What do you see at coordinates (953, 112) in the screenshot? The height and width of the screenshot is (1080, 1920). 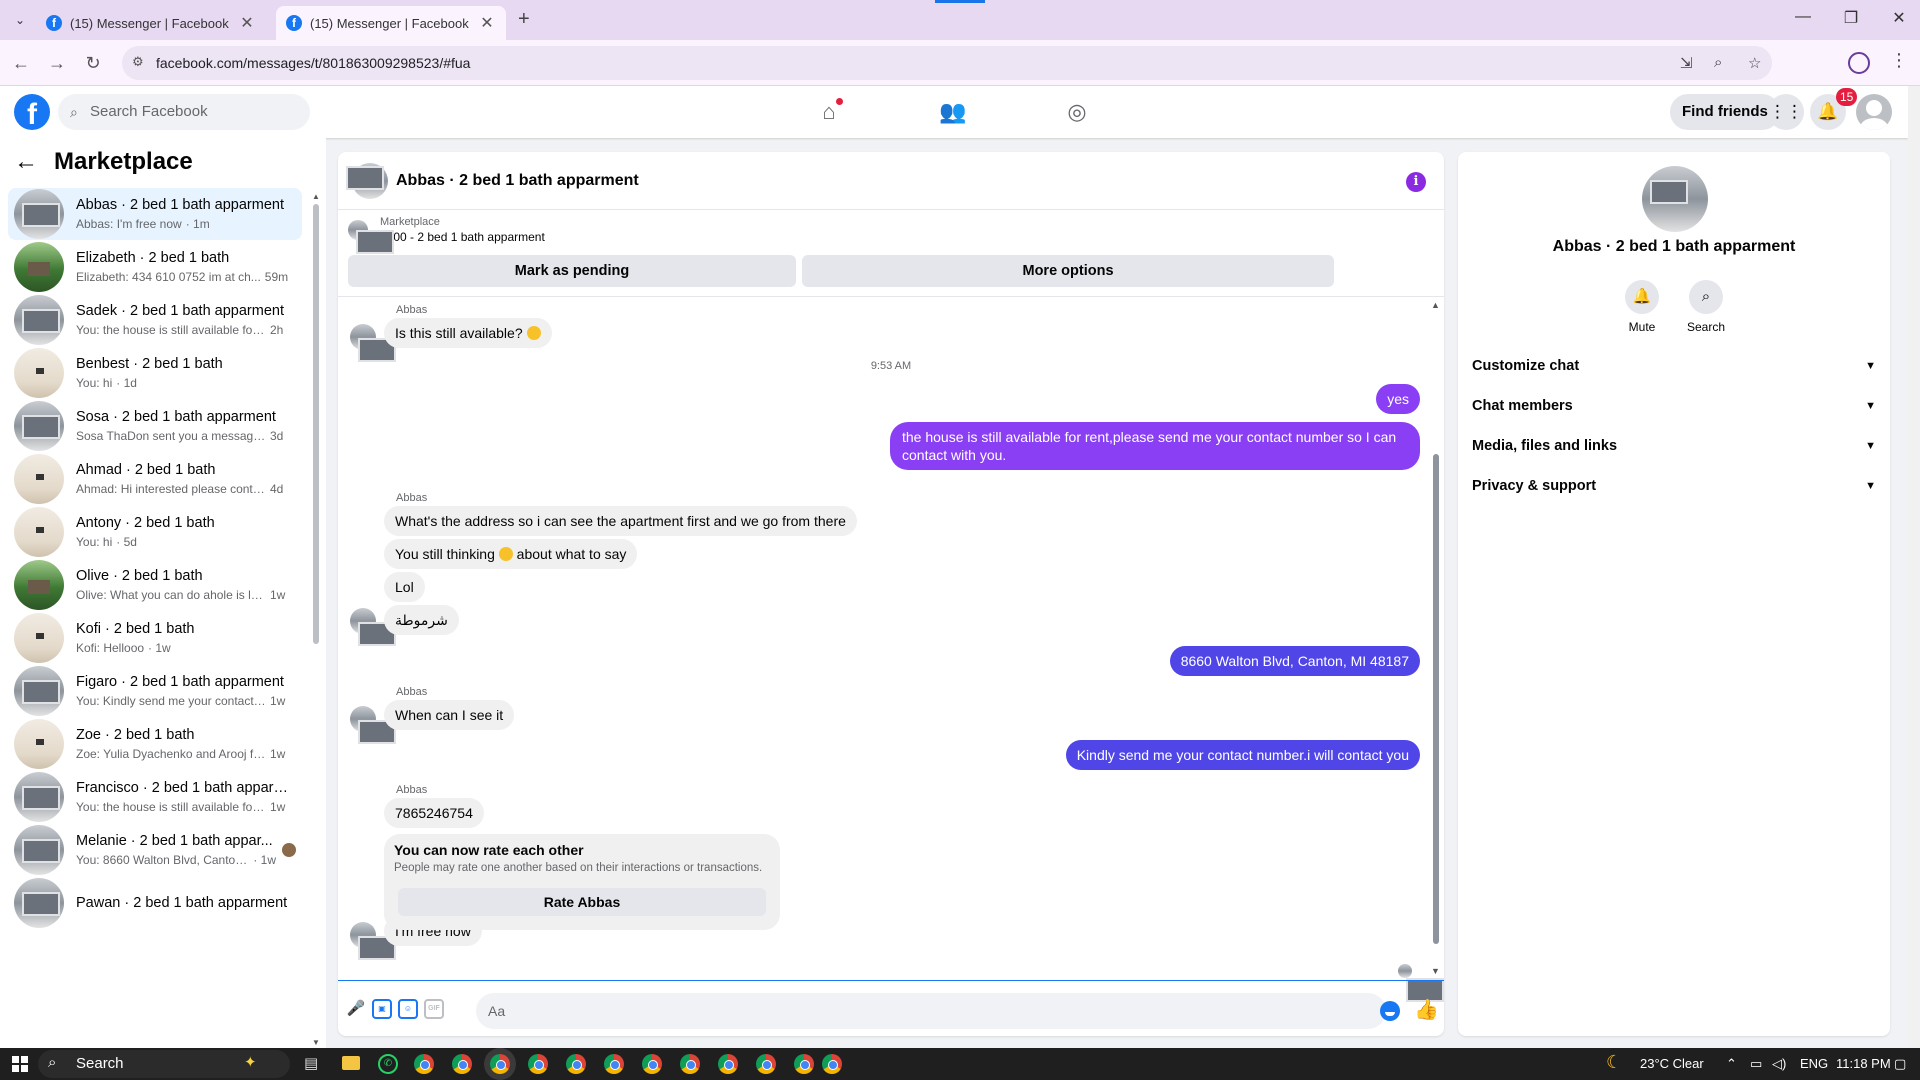 I see `friends-icon: 👥` at bounding box center [953, 112].